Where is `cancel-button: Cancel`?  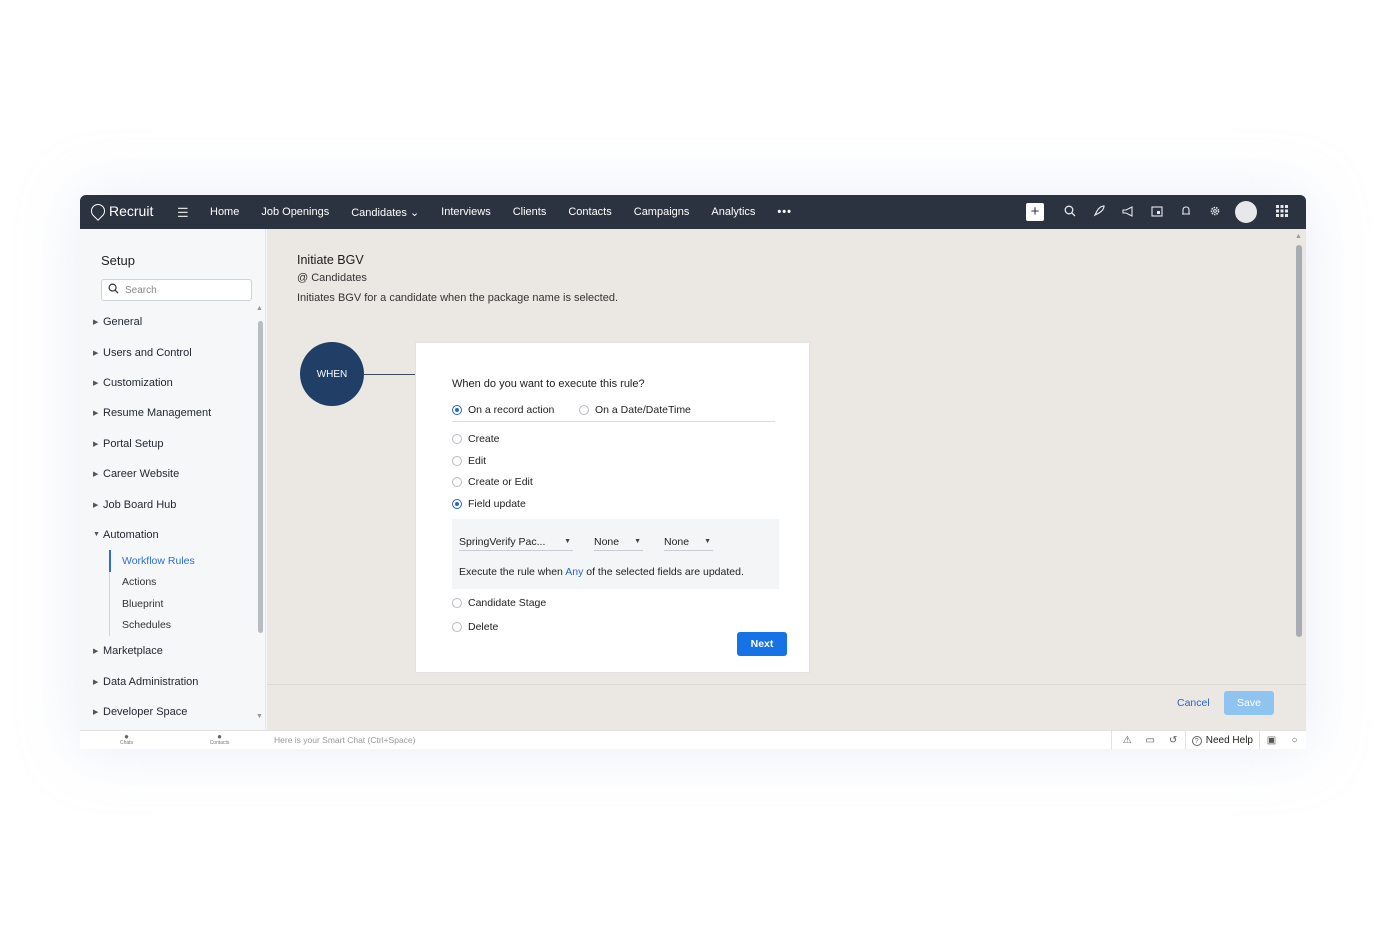
cancel-button: Cancel is located at coordinates (1193, 703).